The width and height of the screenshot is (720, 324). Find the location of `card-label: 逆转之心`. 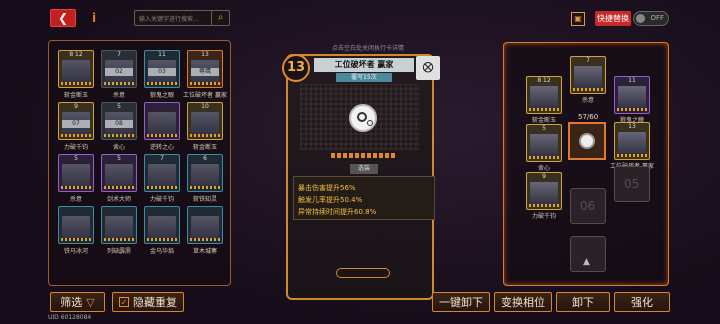

card-label: 逆转之心 is located at coordinates (161, 147).